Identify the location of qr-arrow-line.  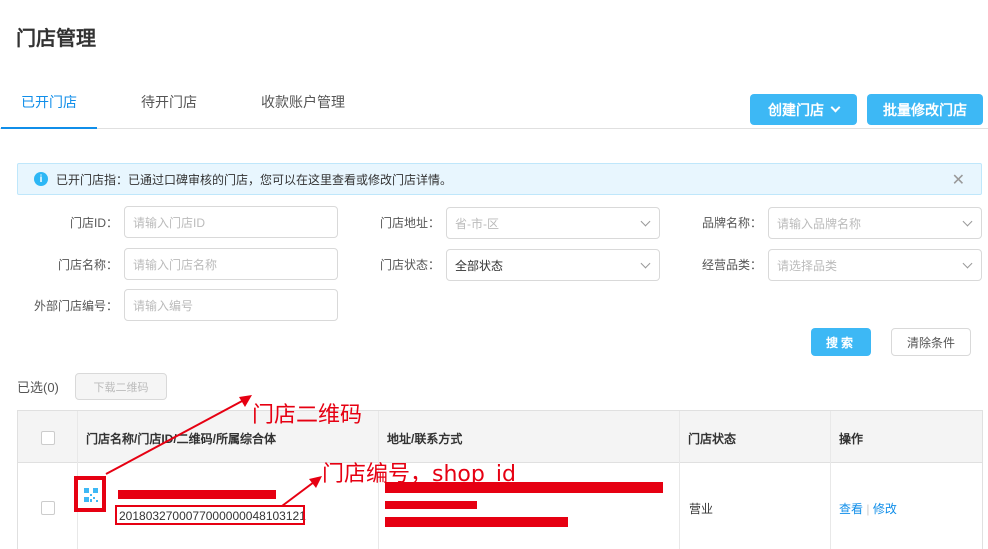
(175, 437).